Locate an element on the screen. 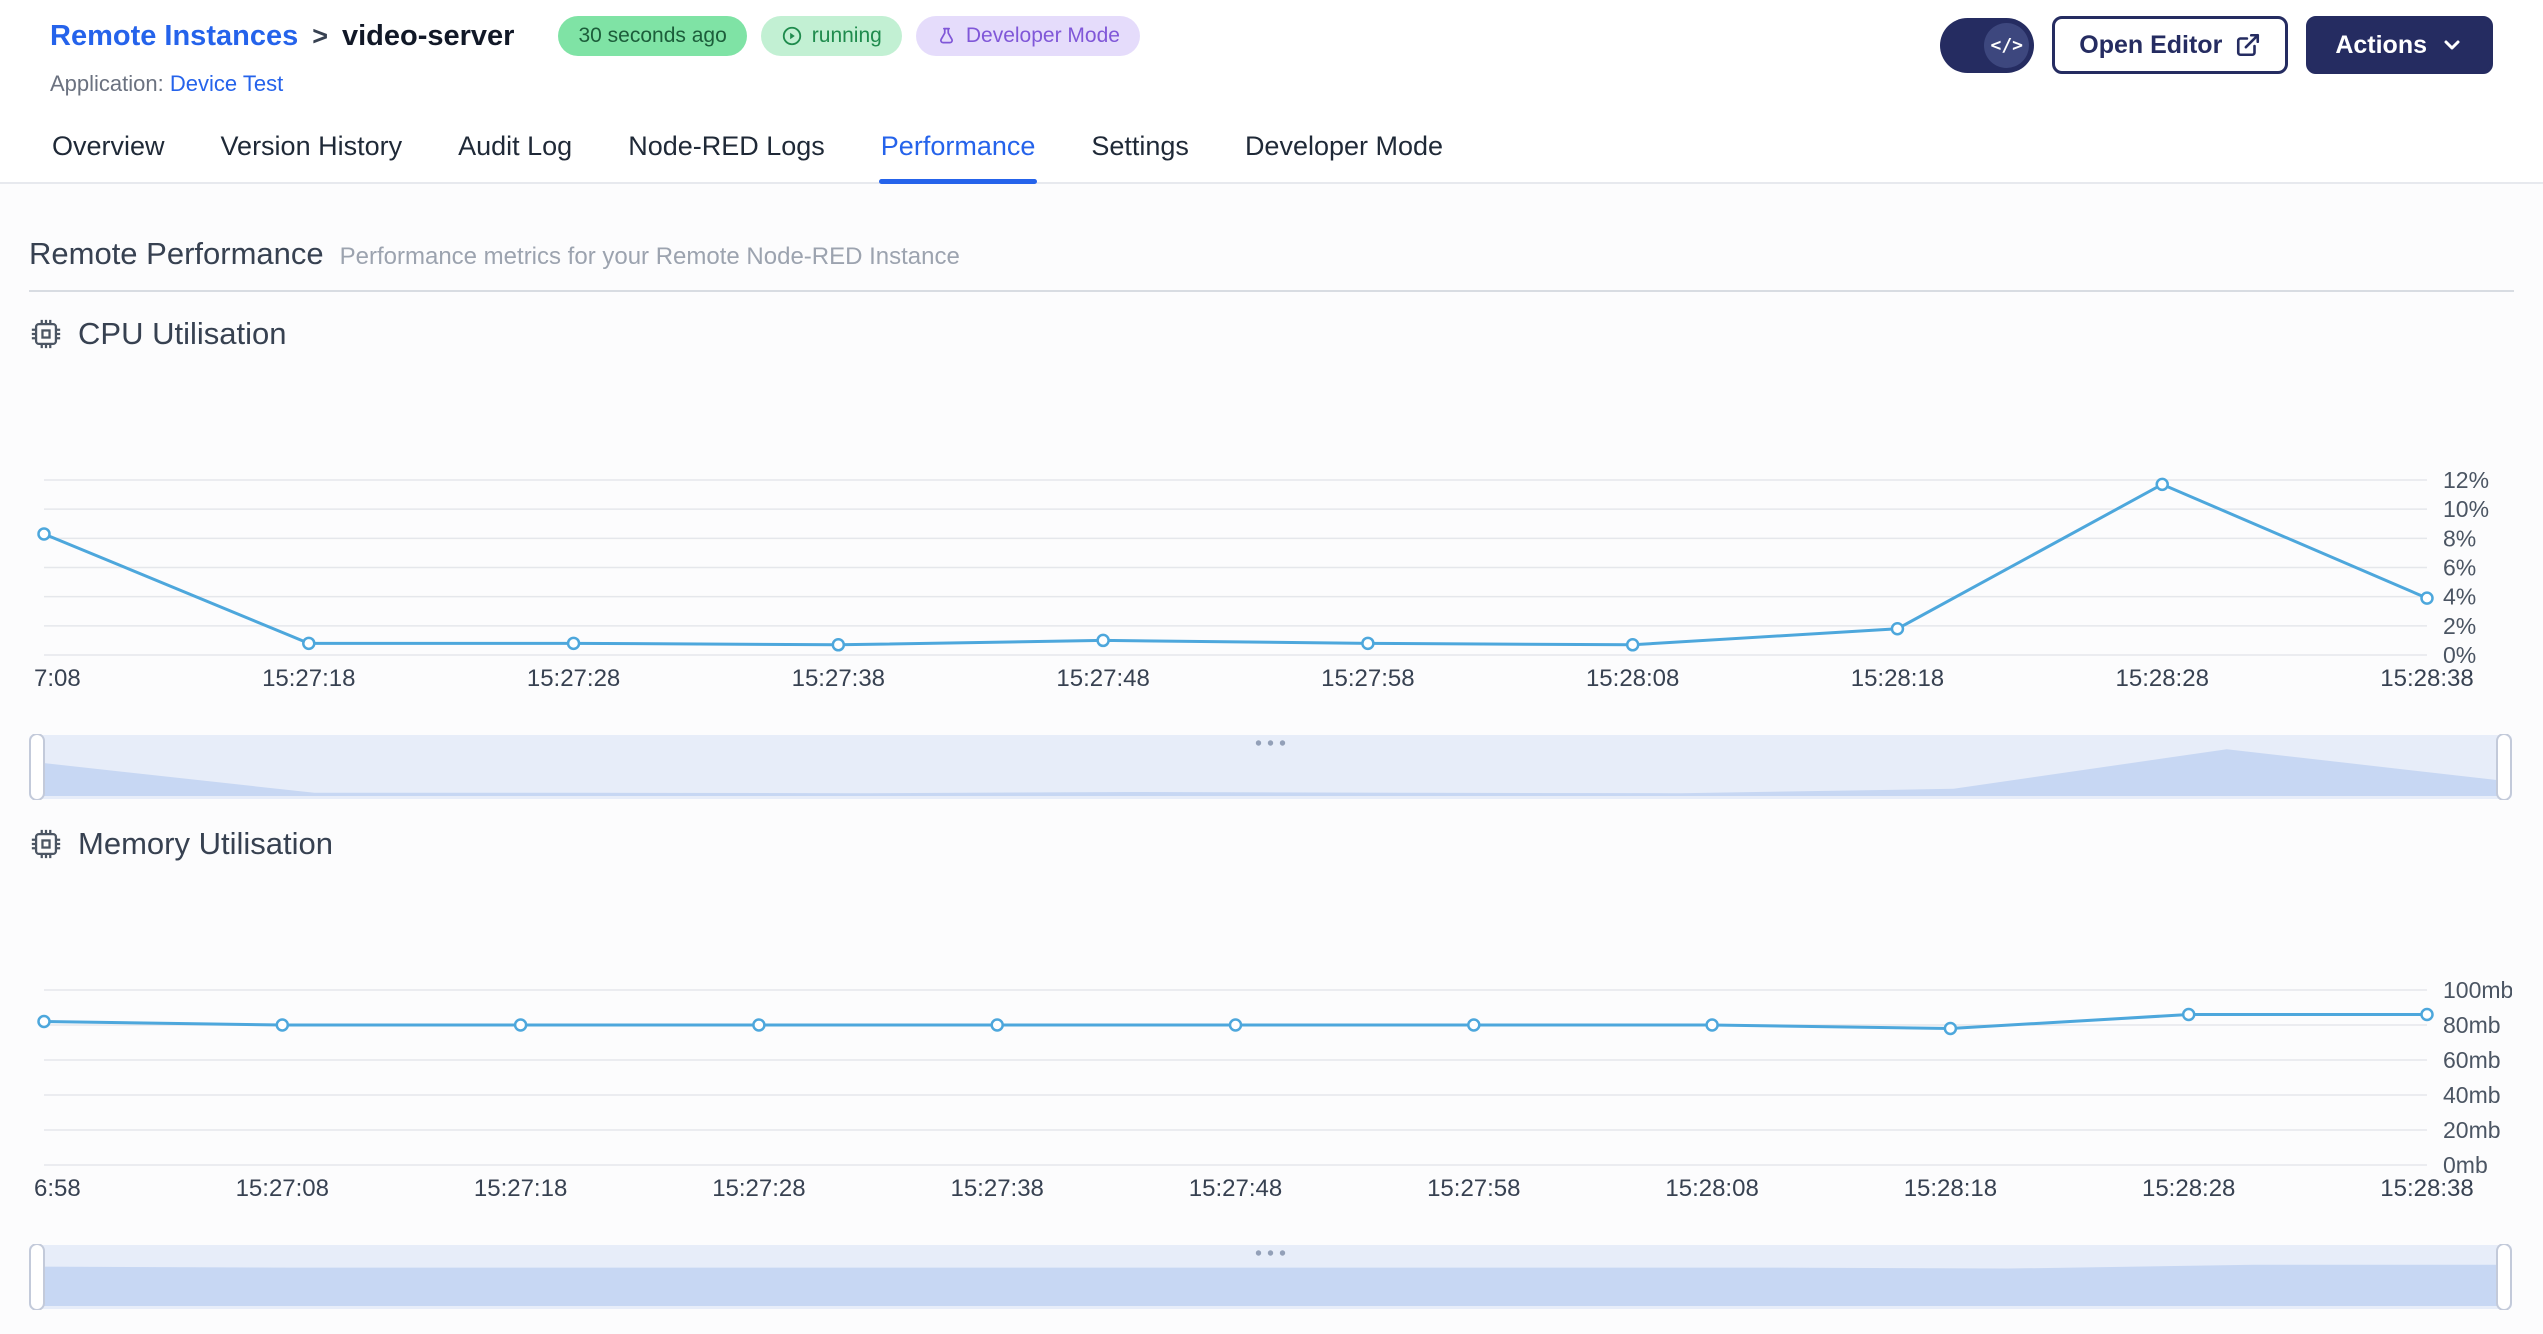  svg-text: 80mb is located at coordinates (2472, 1025).